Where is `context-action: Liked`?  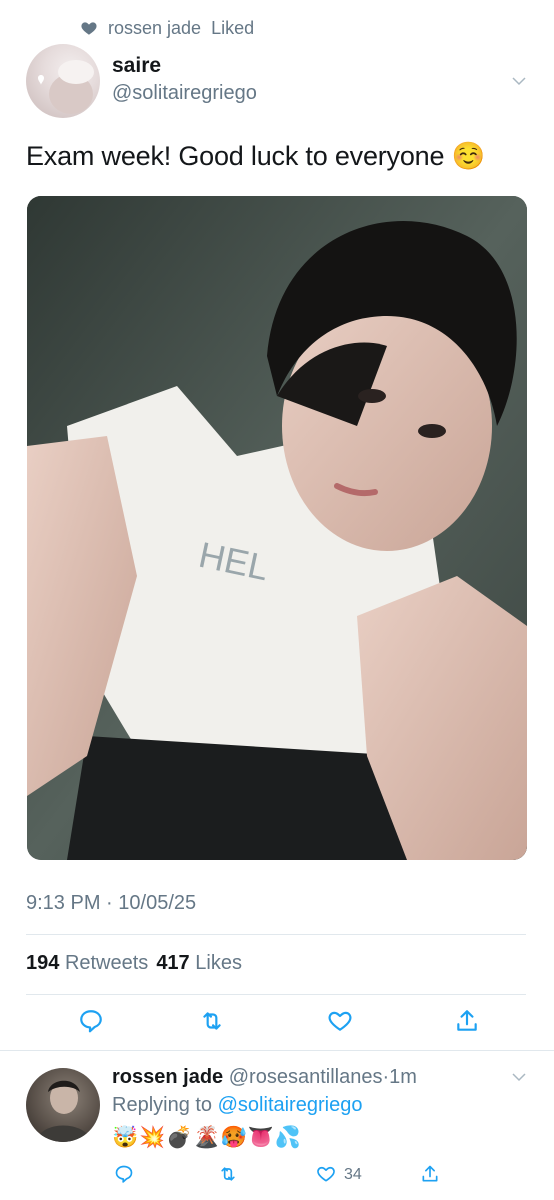 context-action: Liked is located at coordinates (233, 27).